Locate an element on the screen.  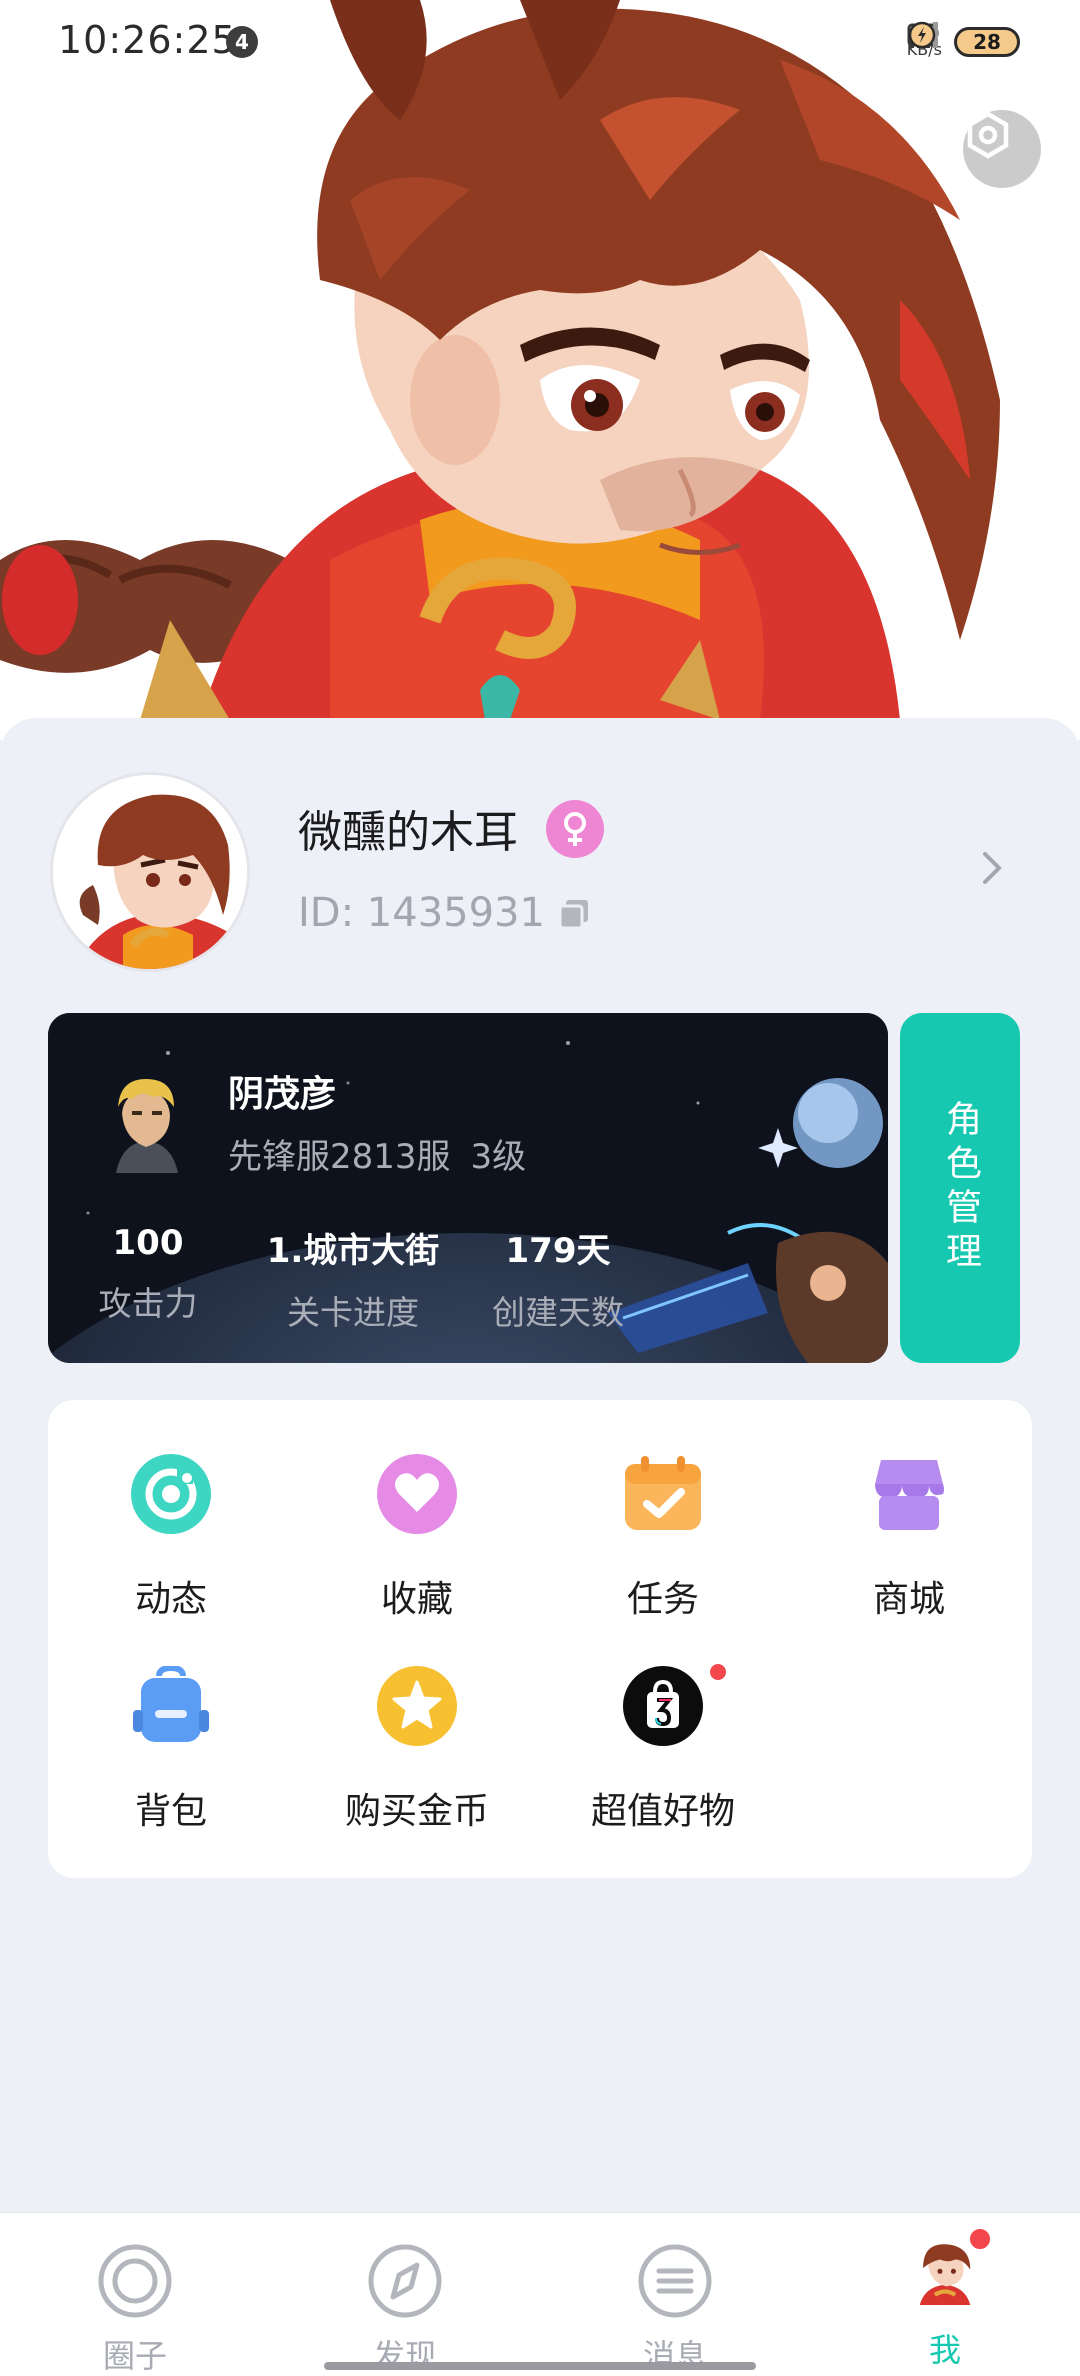
status-icons: 470 KB/s 28 is located at coordinates (963, 42).